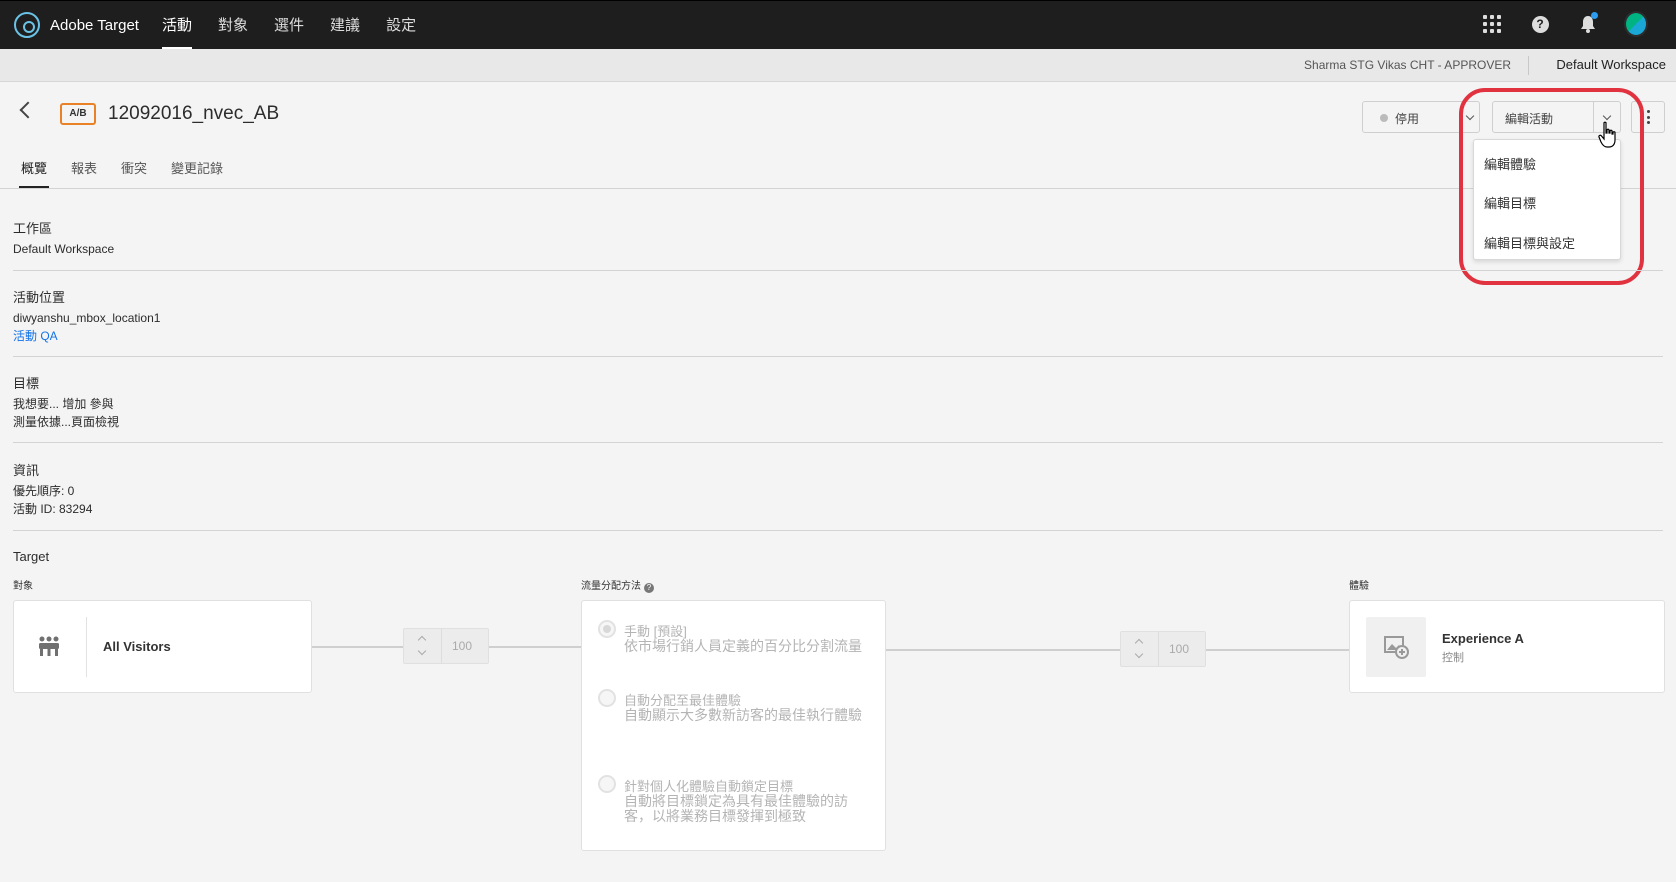 This screenshot has width=1676, height=882. Describe the element at coordinates (1359, 586) in the screenshot. I see `experience-column-label: 體驗` at that location.